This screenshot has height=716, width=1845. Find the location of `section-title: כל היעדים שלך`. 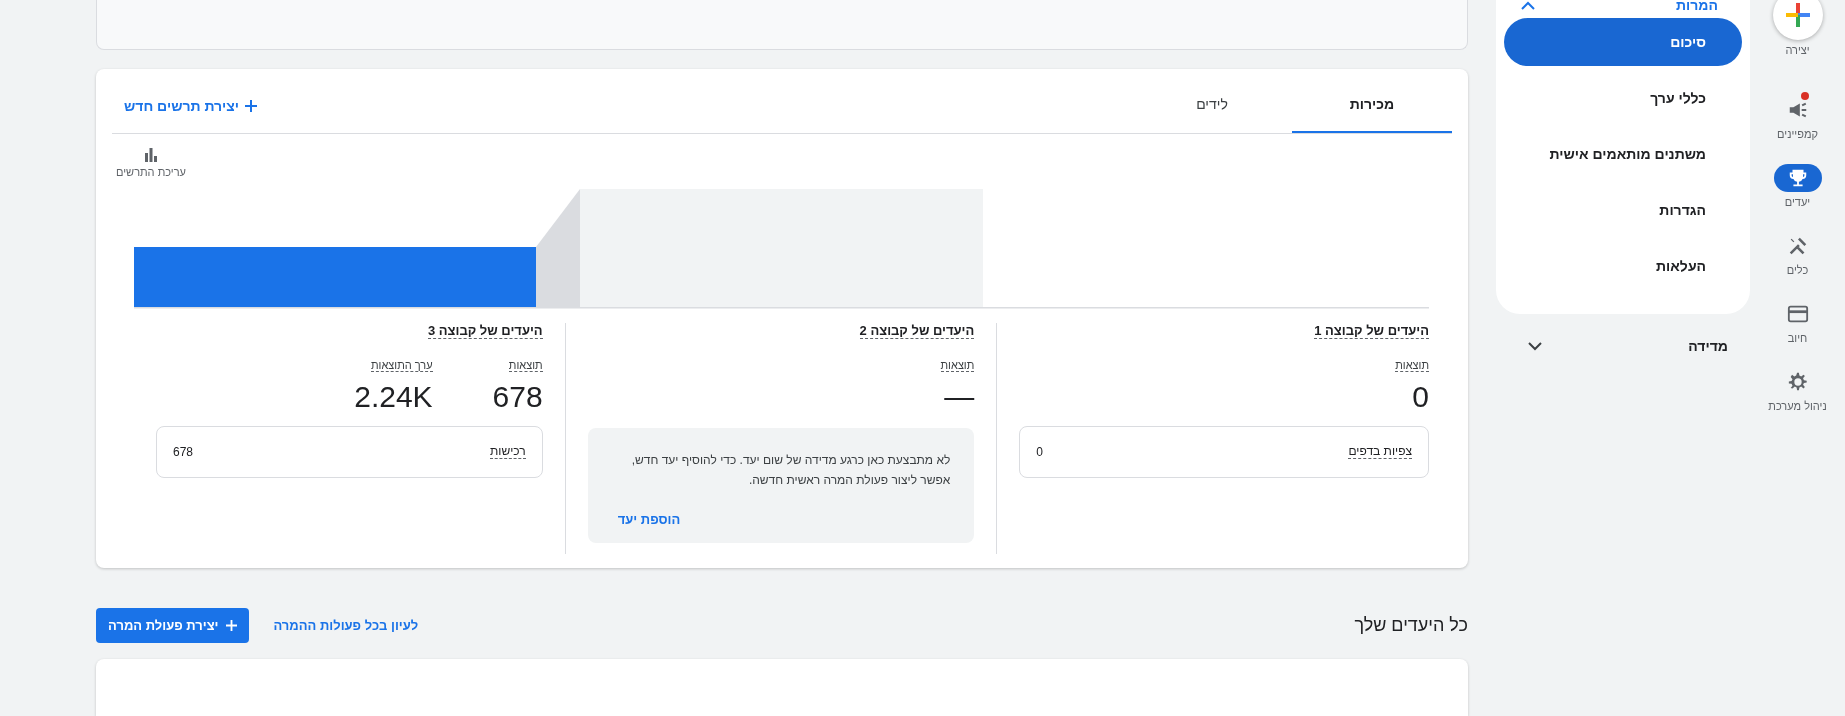

section-title: כל היעדים שלך is located at coordinates (1411, 625).